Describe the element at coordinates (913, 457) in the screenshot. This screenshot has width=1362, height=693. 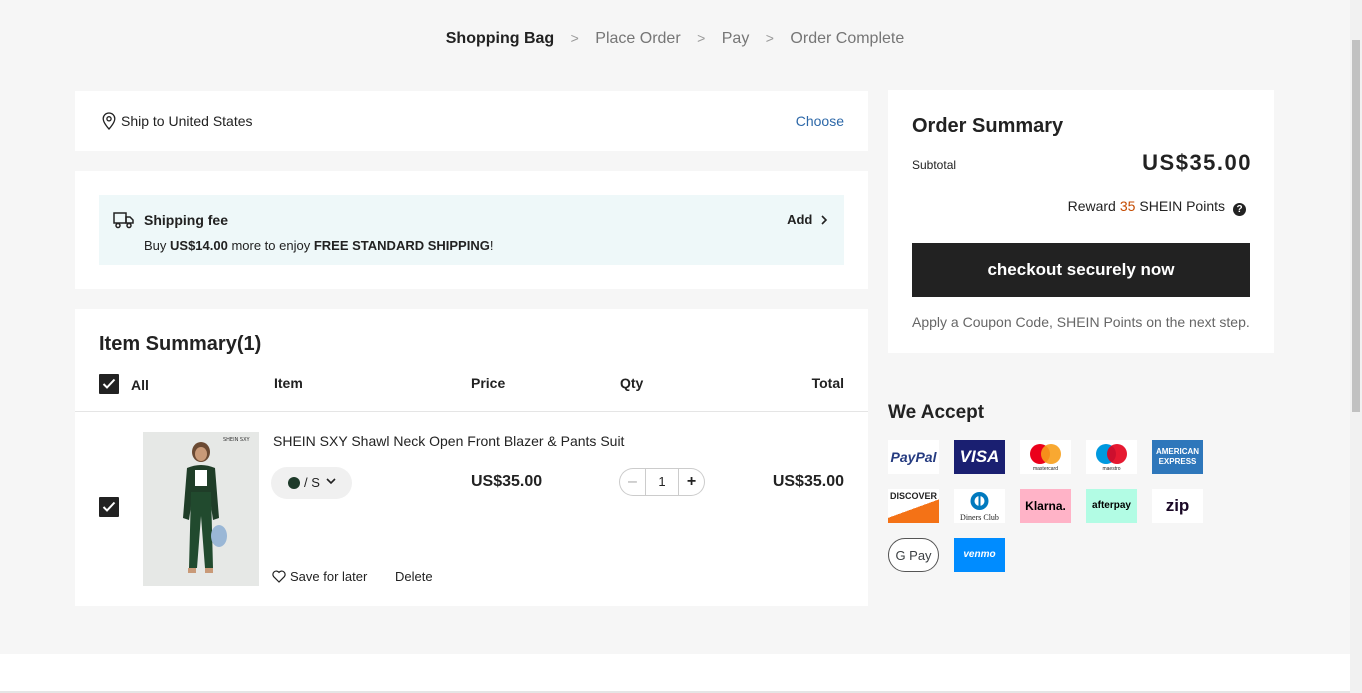
I see `paypal-logo: PayPal` at that location.